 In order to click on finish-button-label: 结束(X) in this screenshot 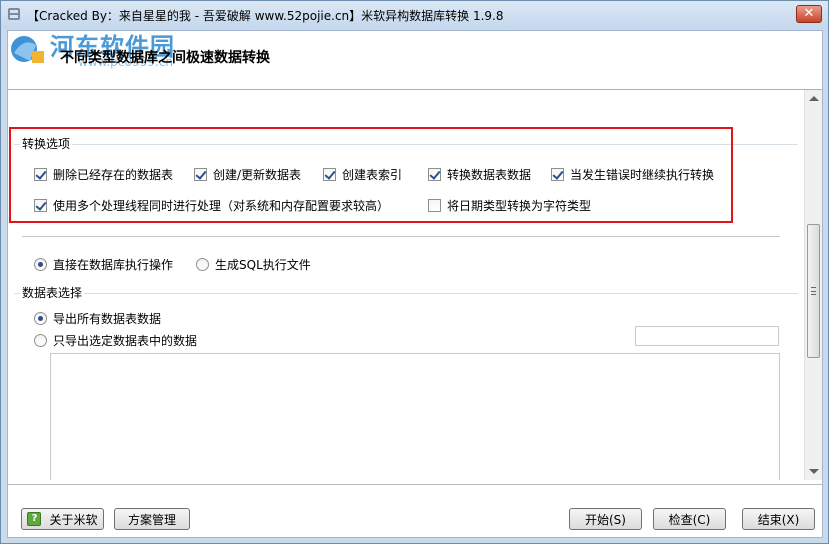, I will do `click(778, 519)`.